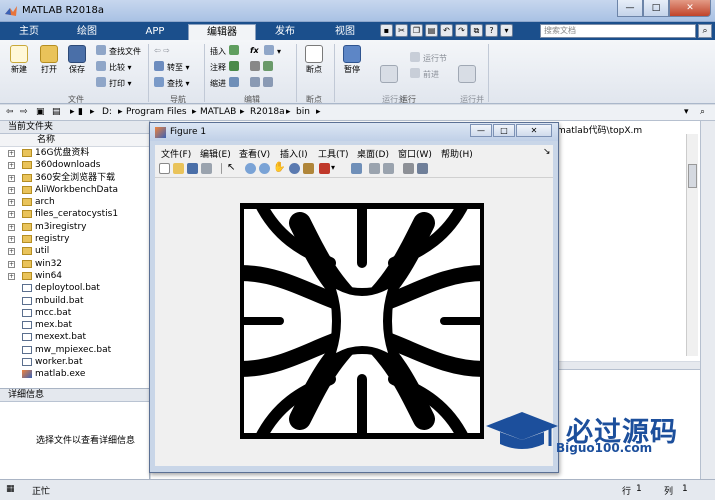 This screenshot has width=715, height=500. Describe the element at coordinates (10, 112) in the screenshot. I see `back-arrow-icon: ⇦` at that location.